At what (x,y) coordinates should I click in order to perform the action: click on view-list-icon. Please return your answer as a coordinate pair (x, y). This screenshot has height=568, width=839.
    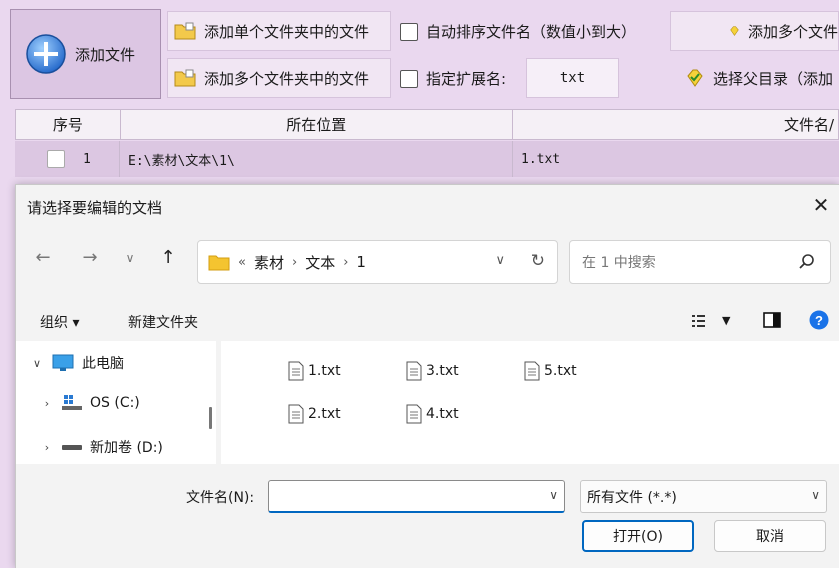
    Looking at the image, I should click on (701, 321).